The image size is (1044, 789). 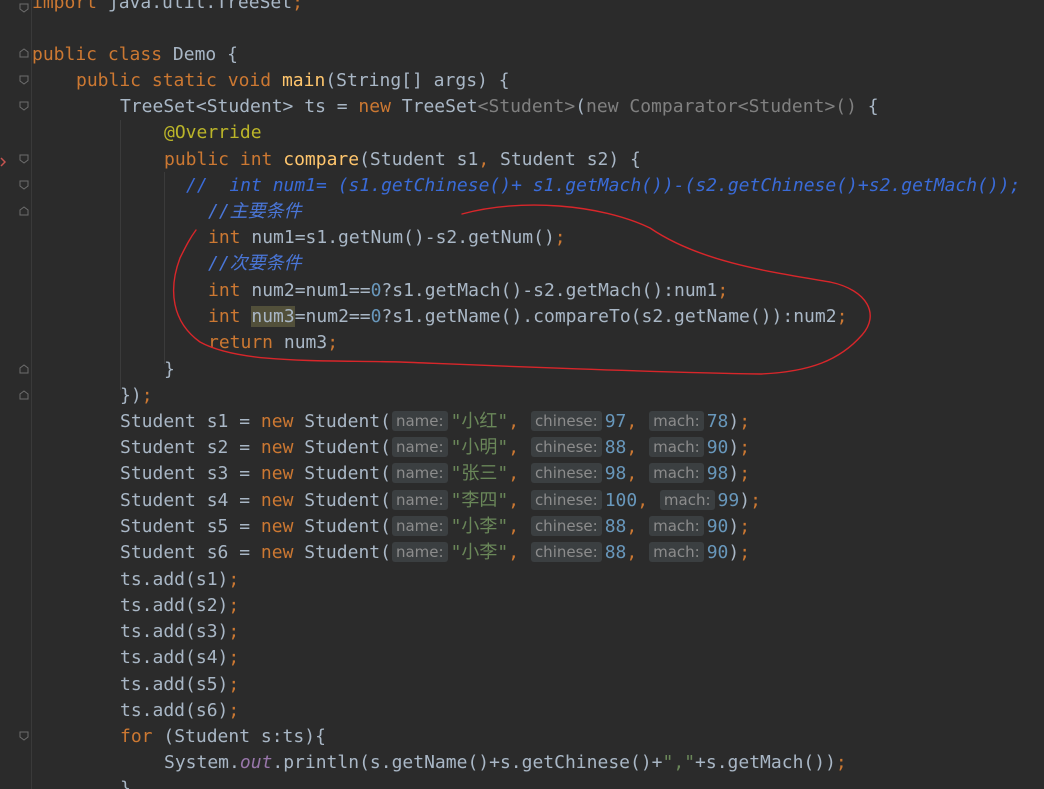 I want to click on keyword: import, so click(x=65, y=6).